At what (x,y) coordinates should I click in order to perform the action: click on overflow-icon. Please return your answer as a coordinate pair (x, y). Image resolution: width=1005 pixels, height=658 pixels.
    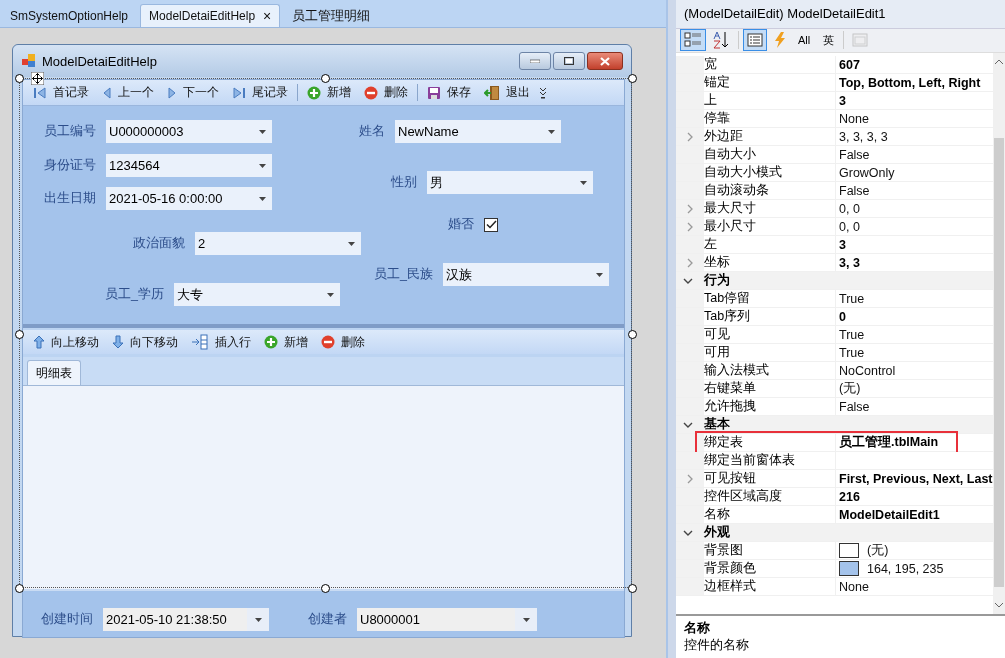
    Looking at the image, I should click on (543, 92).